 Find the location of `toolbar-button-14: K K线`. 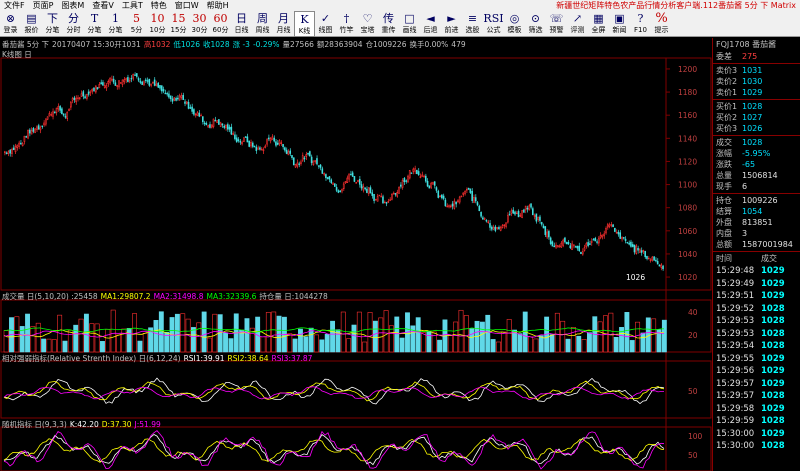

toolbar-button-14: K K线 is located at coordinates (304, 24).